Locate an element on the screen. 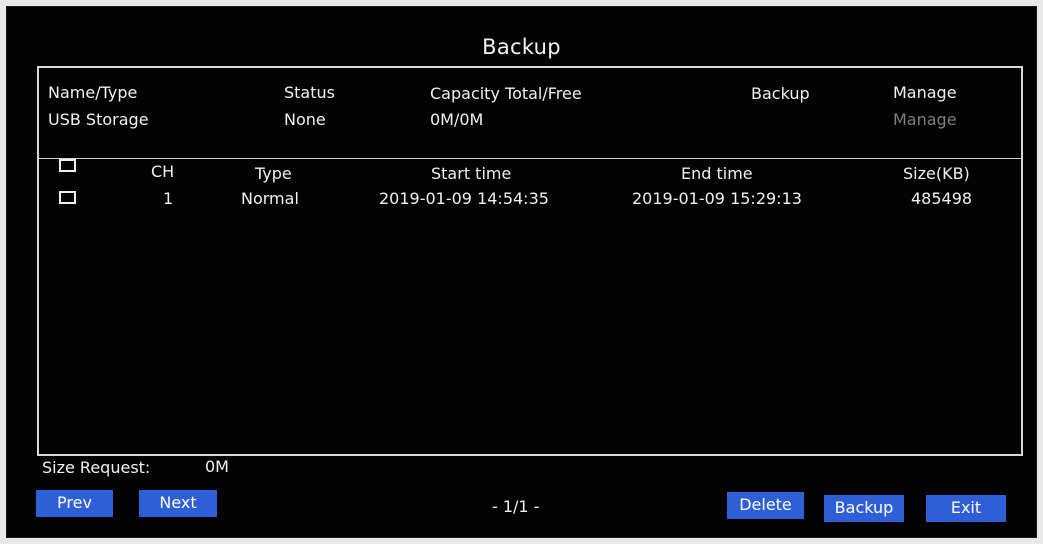 The height and width of the screenshot is (544, 1043). device-capacity: 0M/0M is located at coordinates (457, 119).